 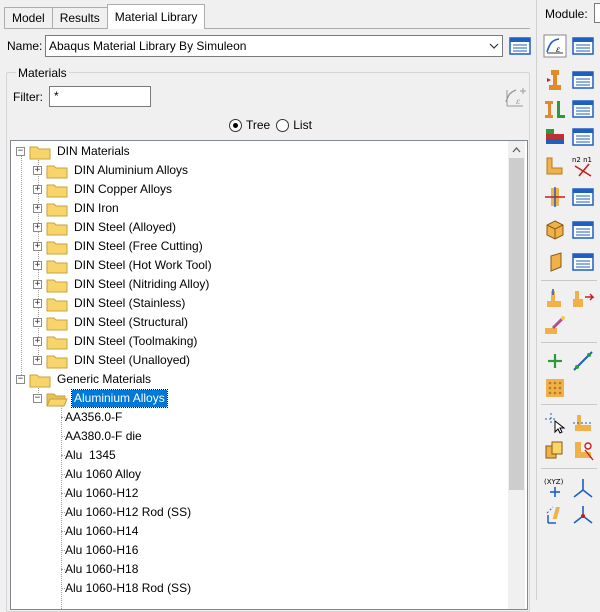 What do you see at coordinates (555, 423) in the screenshot?
I see `query-icon` at bounding box center [555, 423].